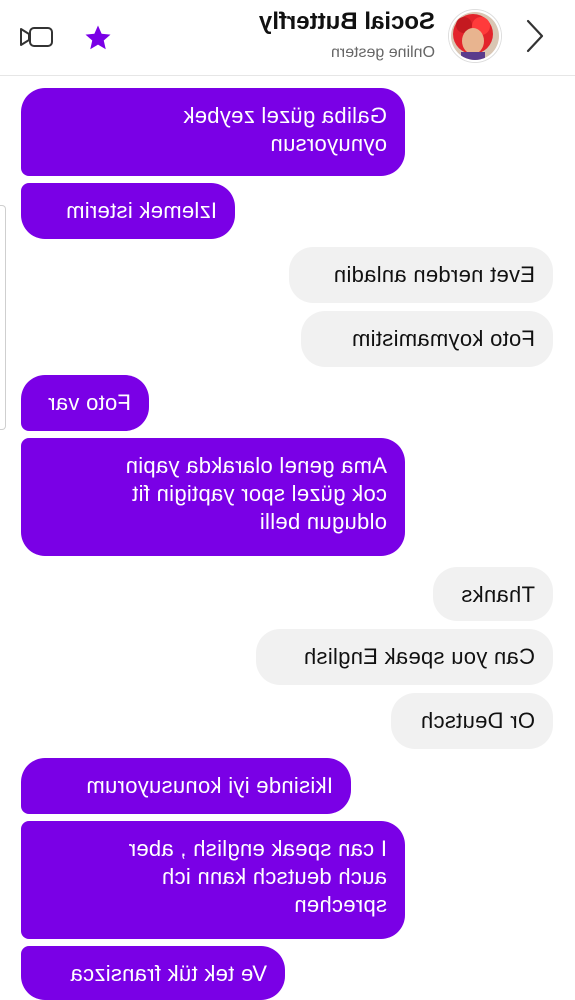 The height and width of the screenshot is (1000, 575). What do you see at coordinates (427, 339) in the screenshot?
I see `message-incoming: Foto koymamistim` at bounding box center [427, 339].